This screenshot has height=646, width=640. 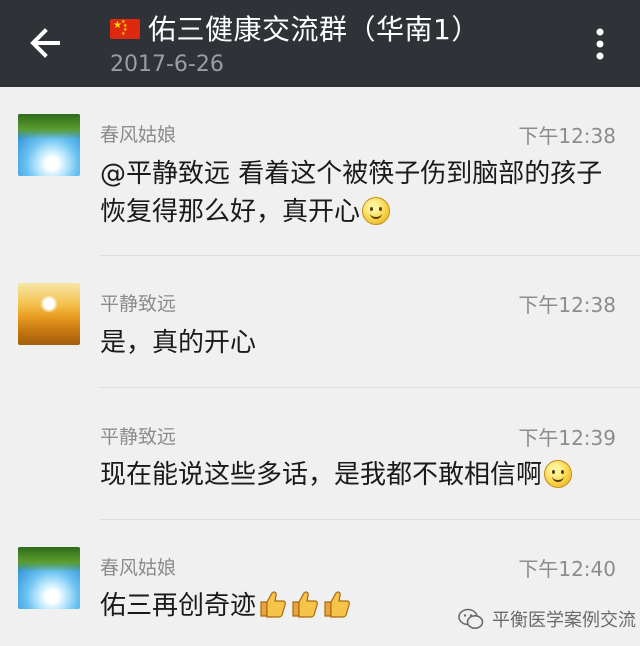 I want to click on wechat-logo-icon, so click(x=471, y=618).